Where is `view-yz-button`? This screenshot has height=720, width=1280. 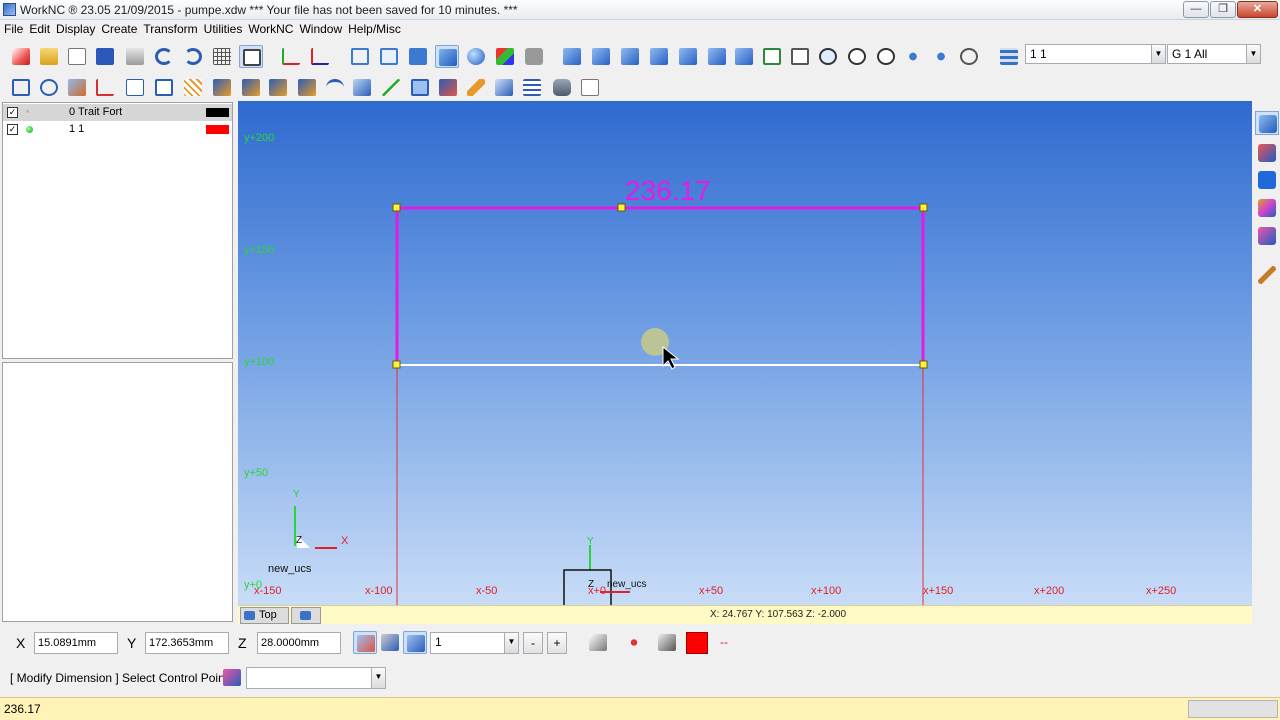 view-yz-button is located at coordinates (601, 56).